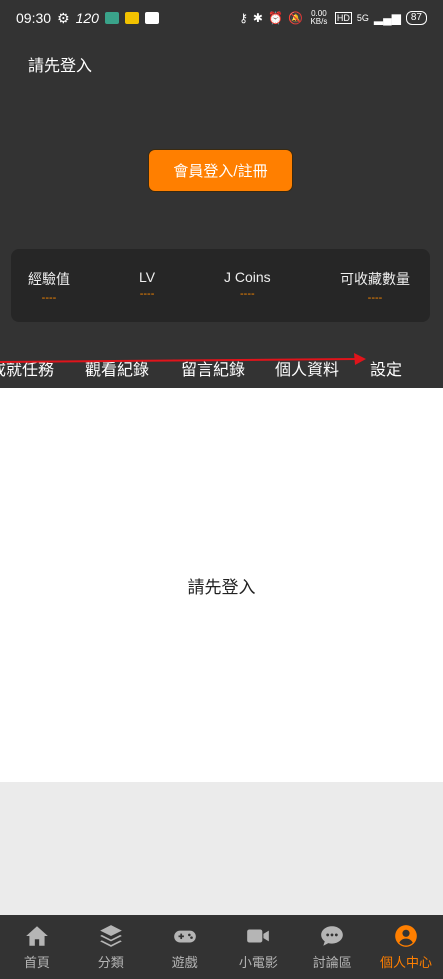 The width and height of the screenshot is (443, 979). Describe the element at coordinates (295, 18) in the screenshot. I see `mute-icon: 🔕` at that location.